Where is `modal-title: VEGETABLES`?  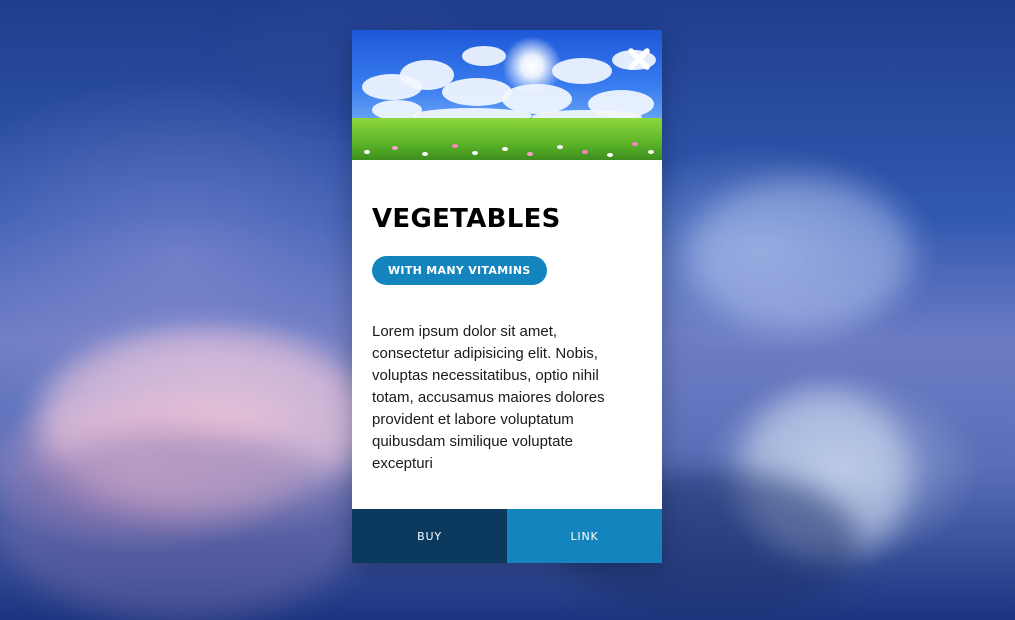 modal-title: VEGETABLES is located at coordinates (466, 219).